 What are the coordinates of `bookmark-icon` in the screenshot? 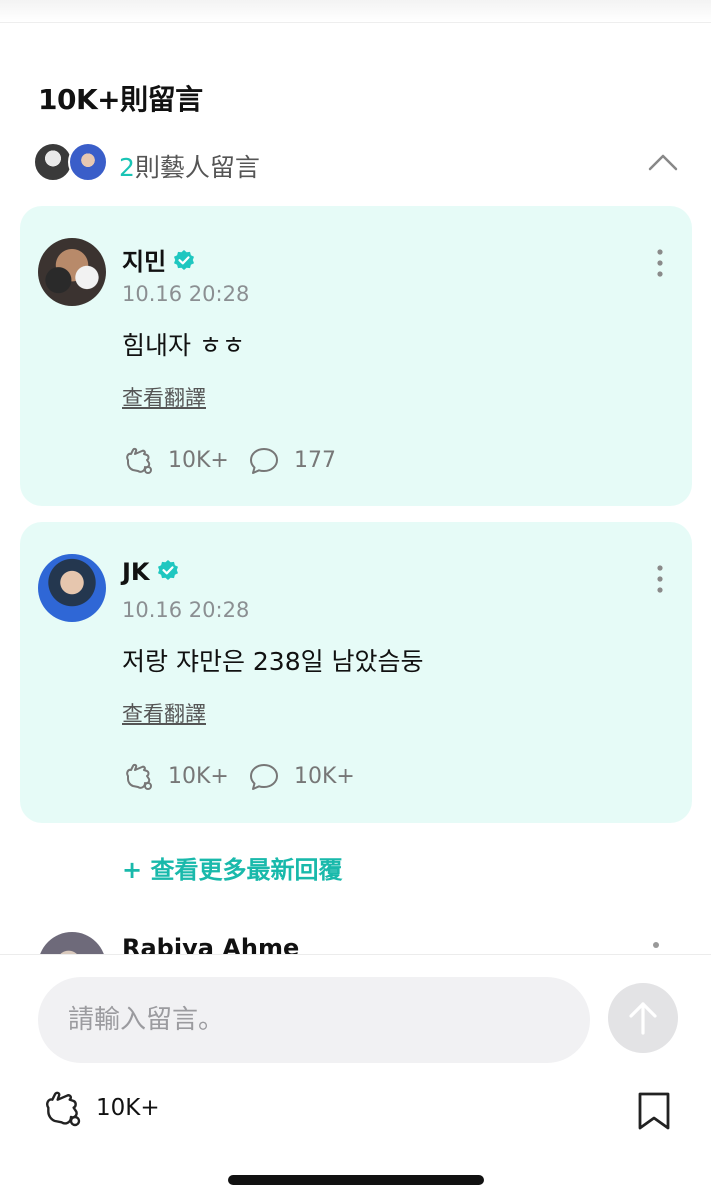 It's located at (654, 1111).